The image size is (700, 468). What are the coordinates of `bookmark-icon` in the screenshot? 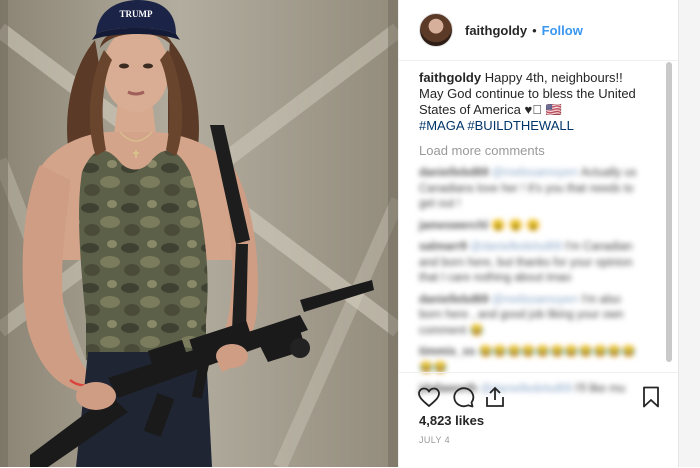 It's located at (651, 397).